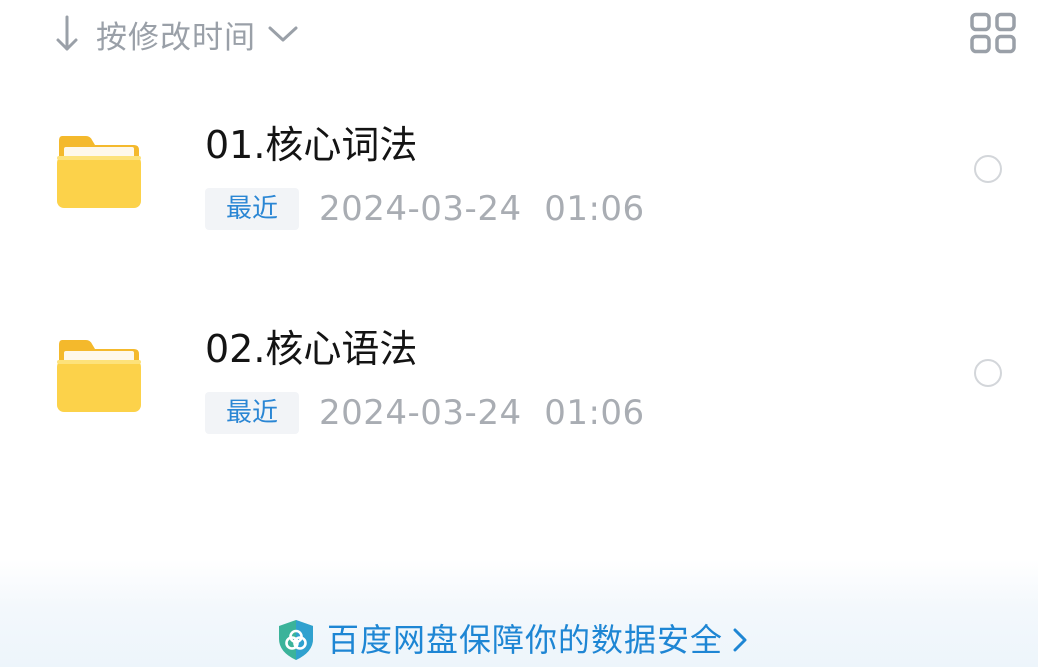 The height and width of the screenshot is (667, 1038). I want to click on view-toggle-button, so click(993, 33).